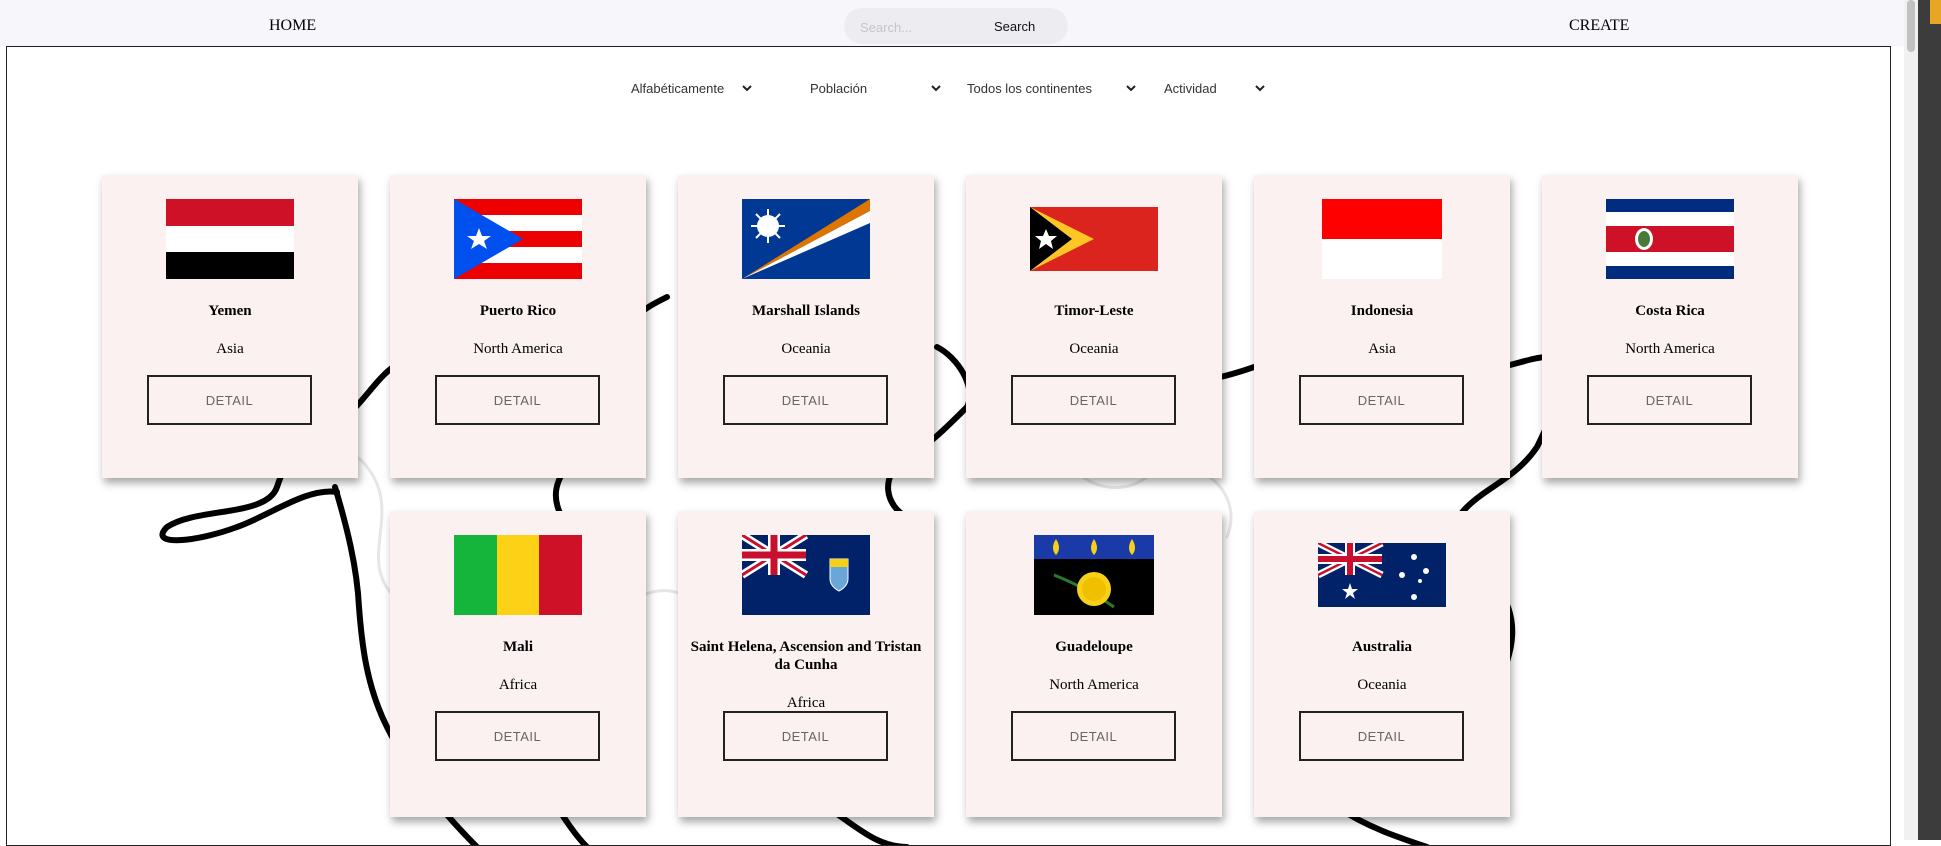 The image size is (1941, 846). I want to click on filter-label: Alfabéticamente, so click(678, 88).